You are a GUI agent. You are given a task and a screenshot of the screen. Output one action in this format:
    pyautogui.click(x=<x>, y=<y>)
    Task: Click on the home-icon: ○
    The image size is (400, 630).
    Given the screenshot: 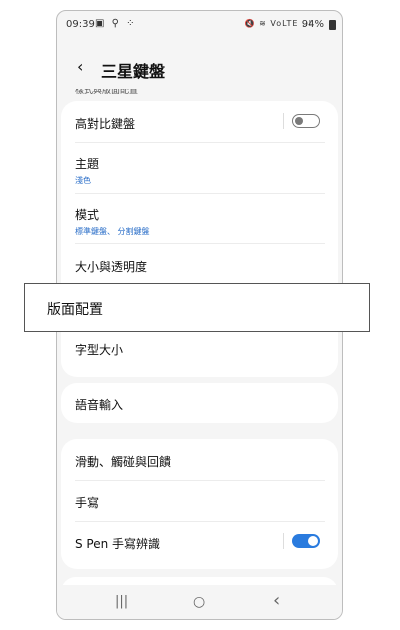 What is the action you would take?
    pyautogui.click(x=199, y=602)
    